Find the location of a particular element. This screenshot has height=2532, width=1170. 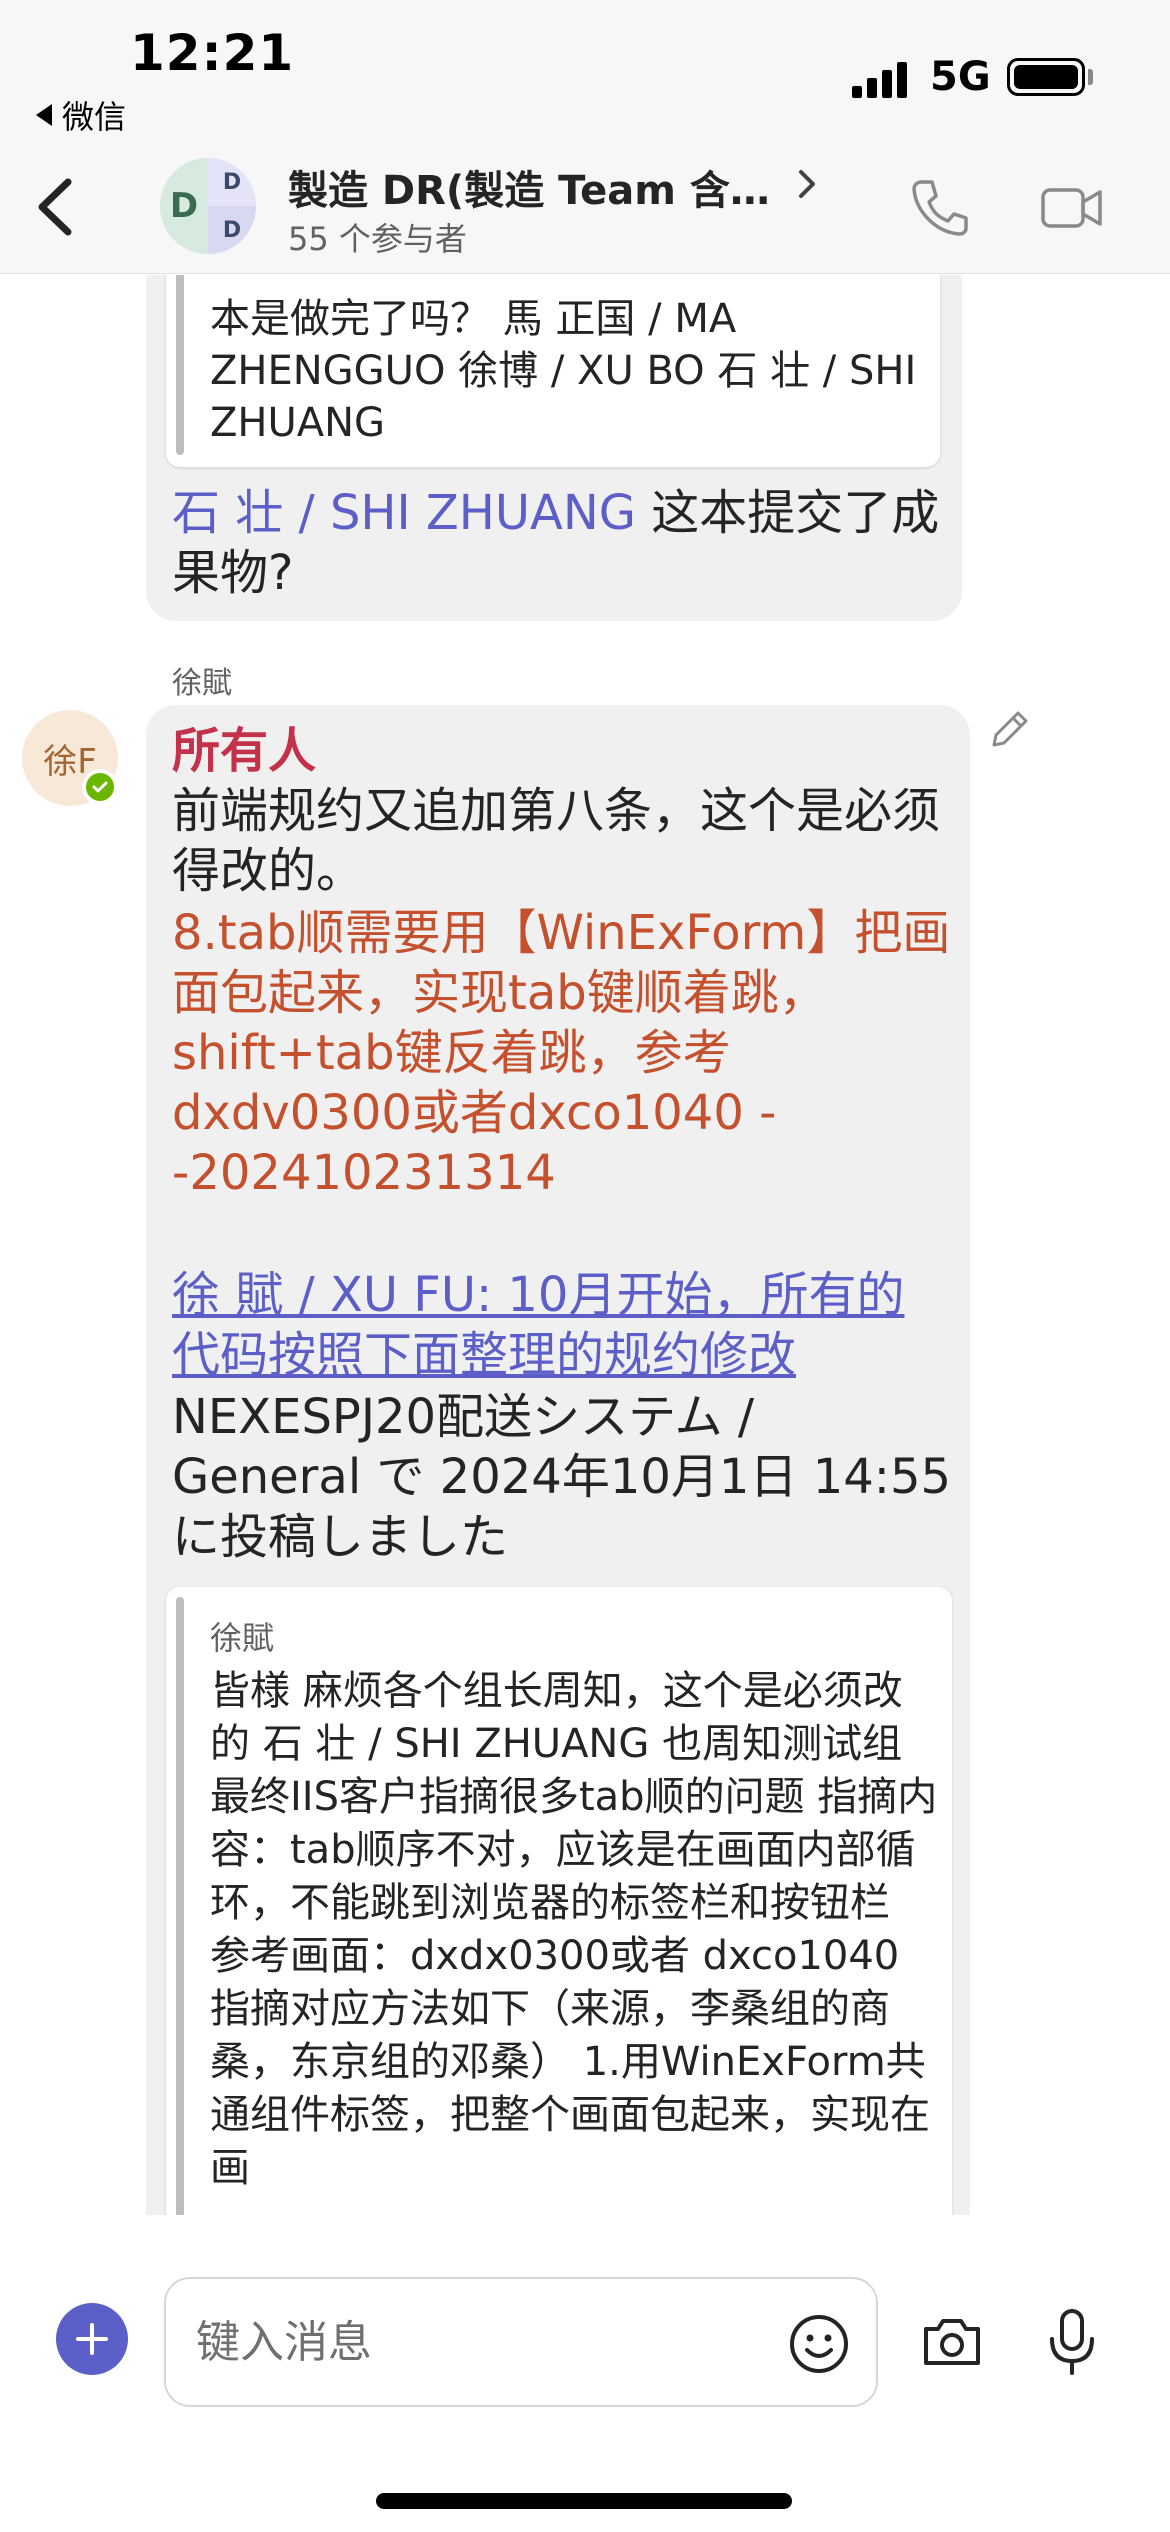

cellular-signal-icon is located at coordinates (882, 78).